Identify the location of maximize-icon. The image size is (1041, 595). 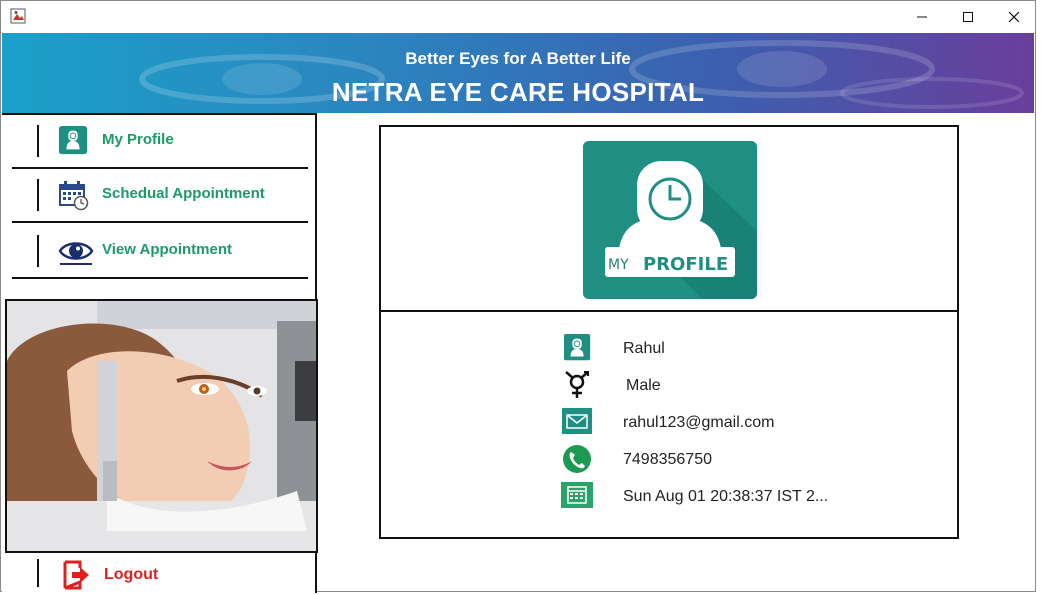
(968, 16).